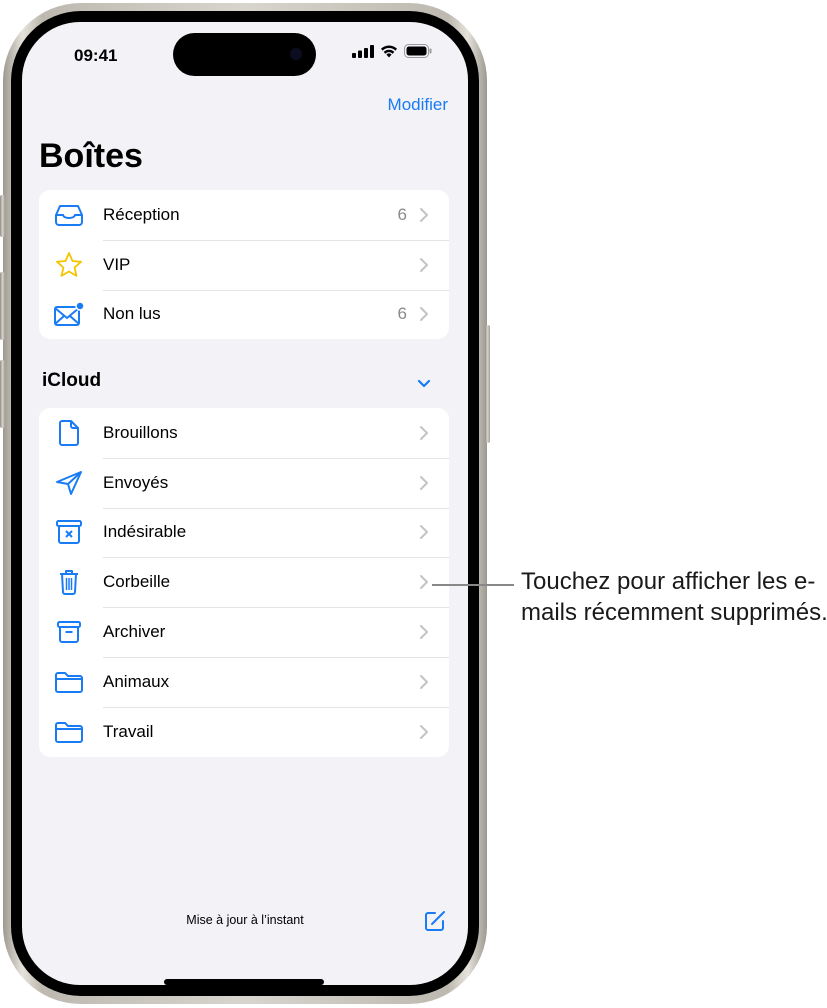 The width and height of the screenshot is (827, 1008). Describe the element at coordinates (418, 105) in the screenshot. I see `edit-button: Modifier` at that location.